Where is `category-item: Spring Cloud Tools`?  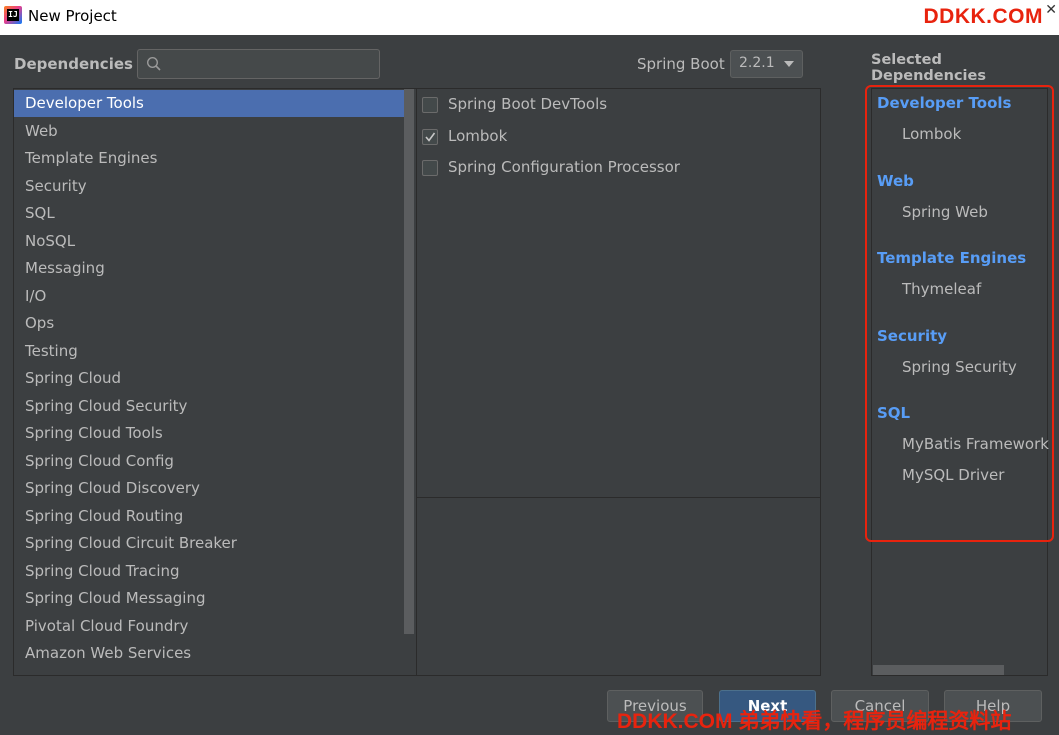
category-item: Spring Cloud Tools is located at coordinates (209, 433).